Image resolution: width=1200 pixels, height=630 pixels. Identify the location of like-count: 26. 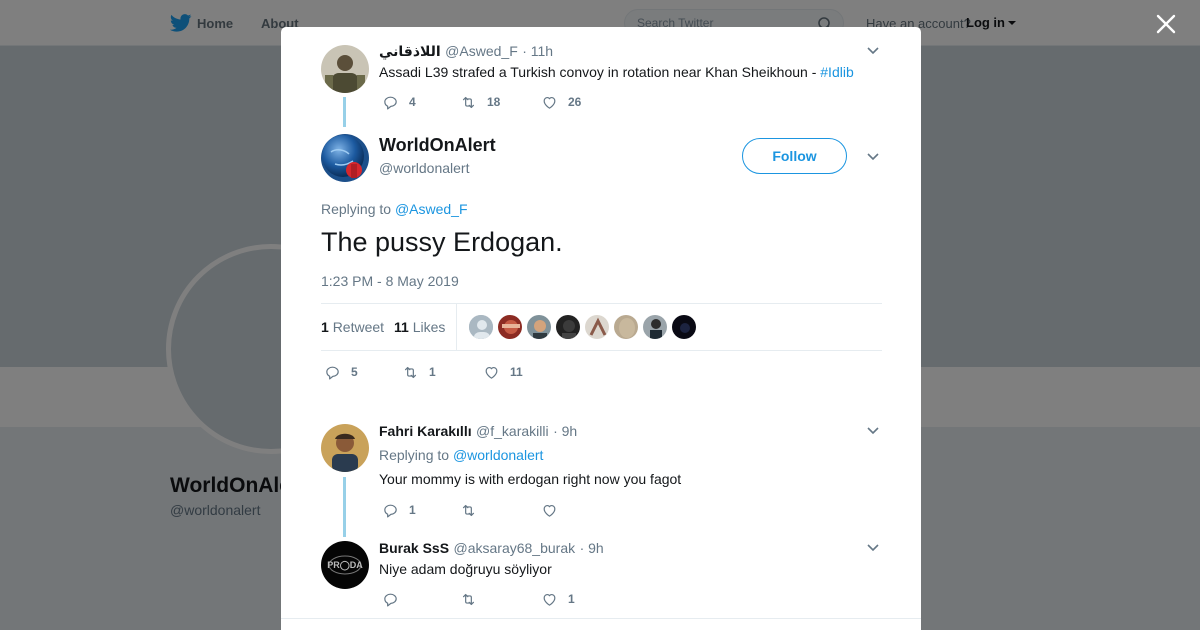
(575, 102).